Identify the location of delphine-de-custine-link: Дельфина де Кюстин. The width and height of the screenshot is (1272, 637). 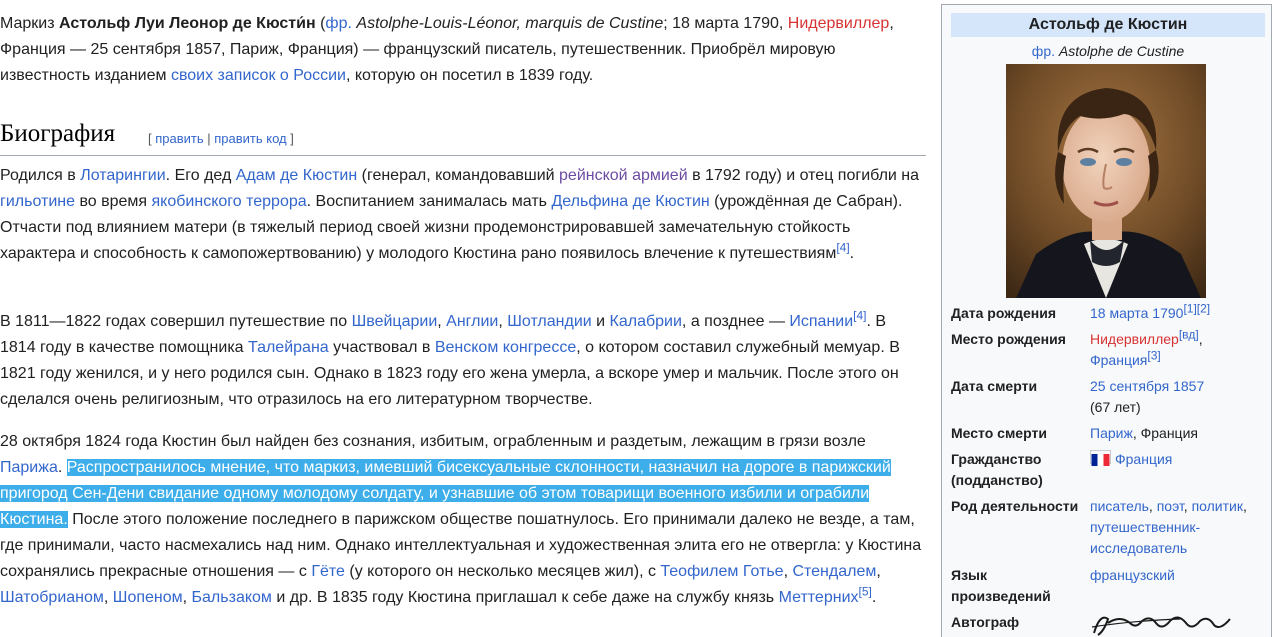
(630, 201).